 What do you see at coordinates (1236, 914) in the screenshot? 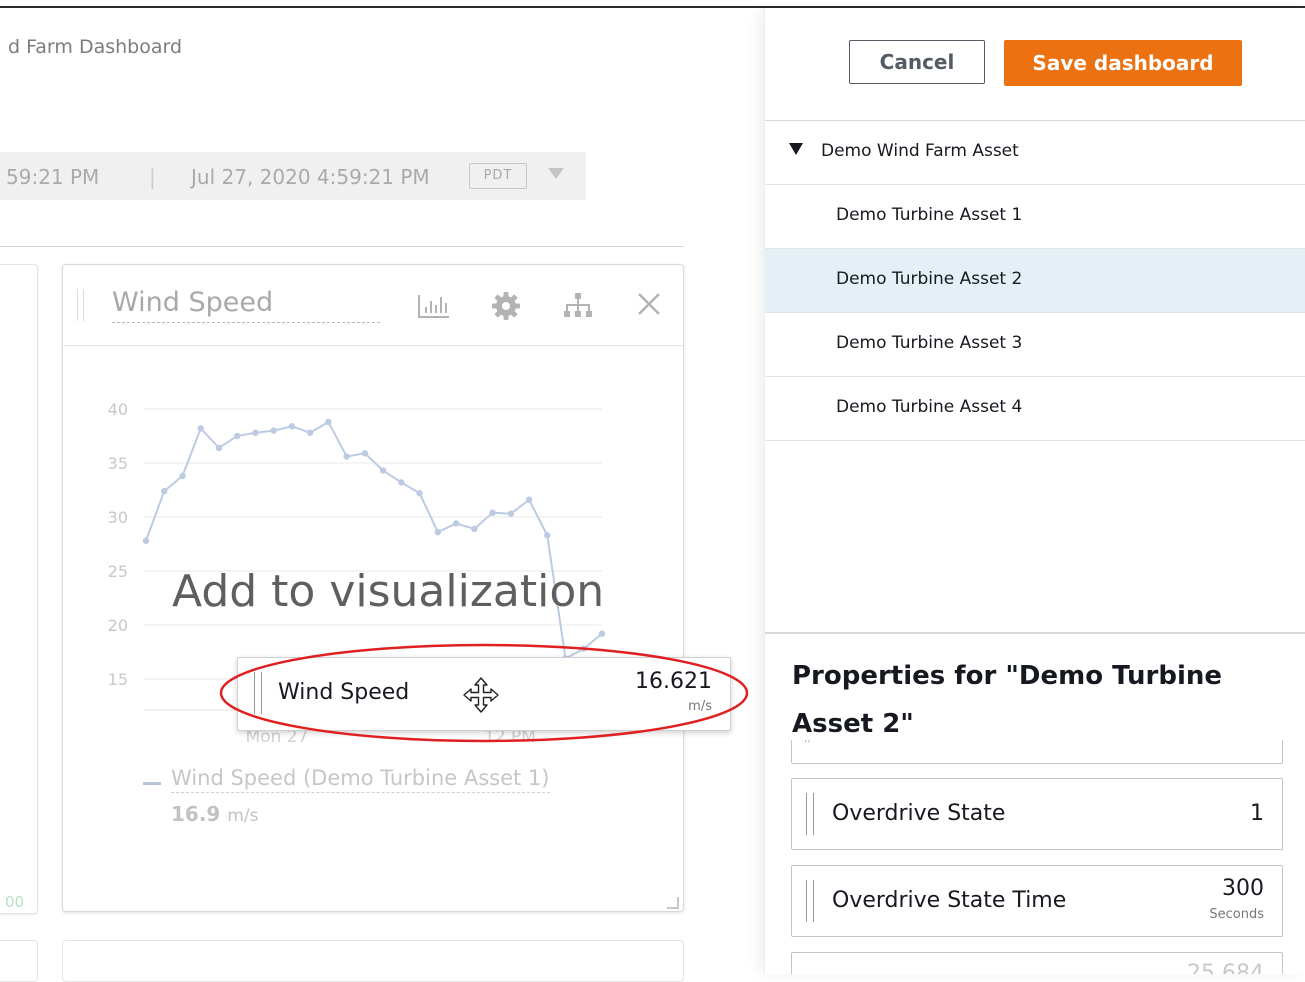
I see `property-unit: Seconds` at bounding box center [1236, 914].